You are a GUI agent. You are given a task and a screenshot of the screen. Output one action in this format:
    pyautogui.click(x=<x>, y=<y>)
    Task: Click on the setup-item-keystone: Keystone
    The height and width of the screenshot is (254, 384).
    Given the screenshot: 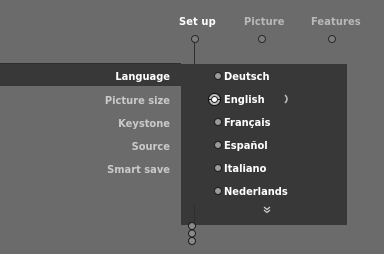 What is the action you would take?
    pyautogui.click(x=144, y=123)
    